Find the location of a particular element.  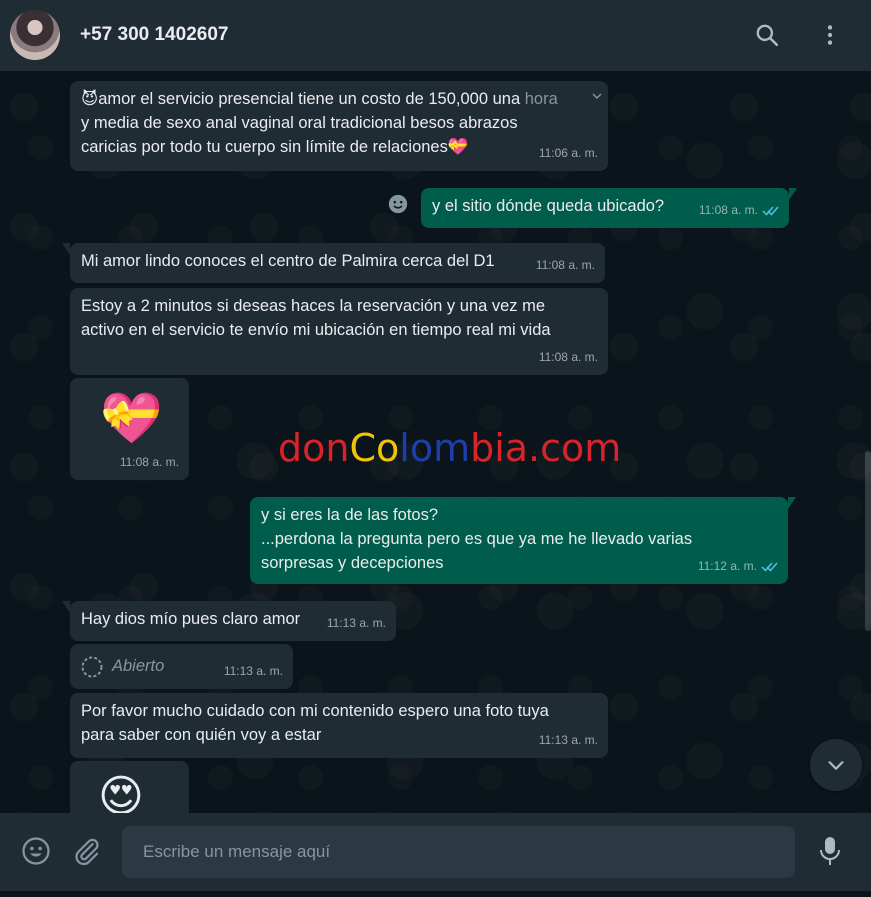

message-time: 11:12 a. m. is located at coordinates (738, 566).